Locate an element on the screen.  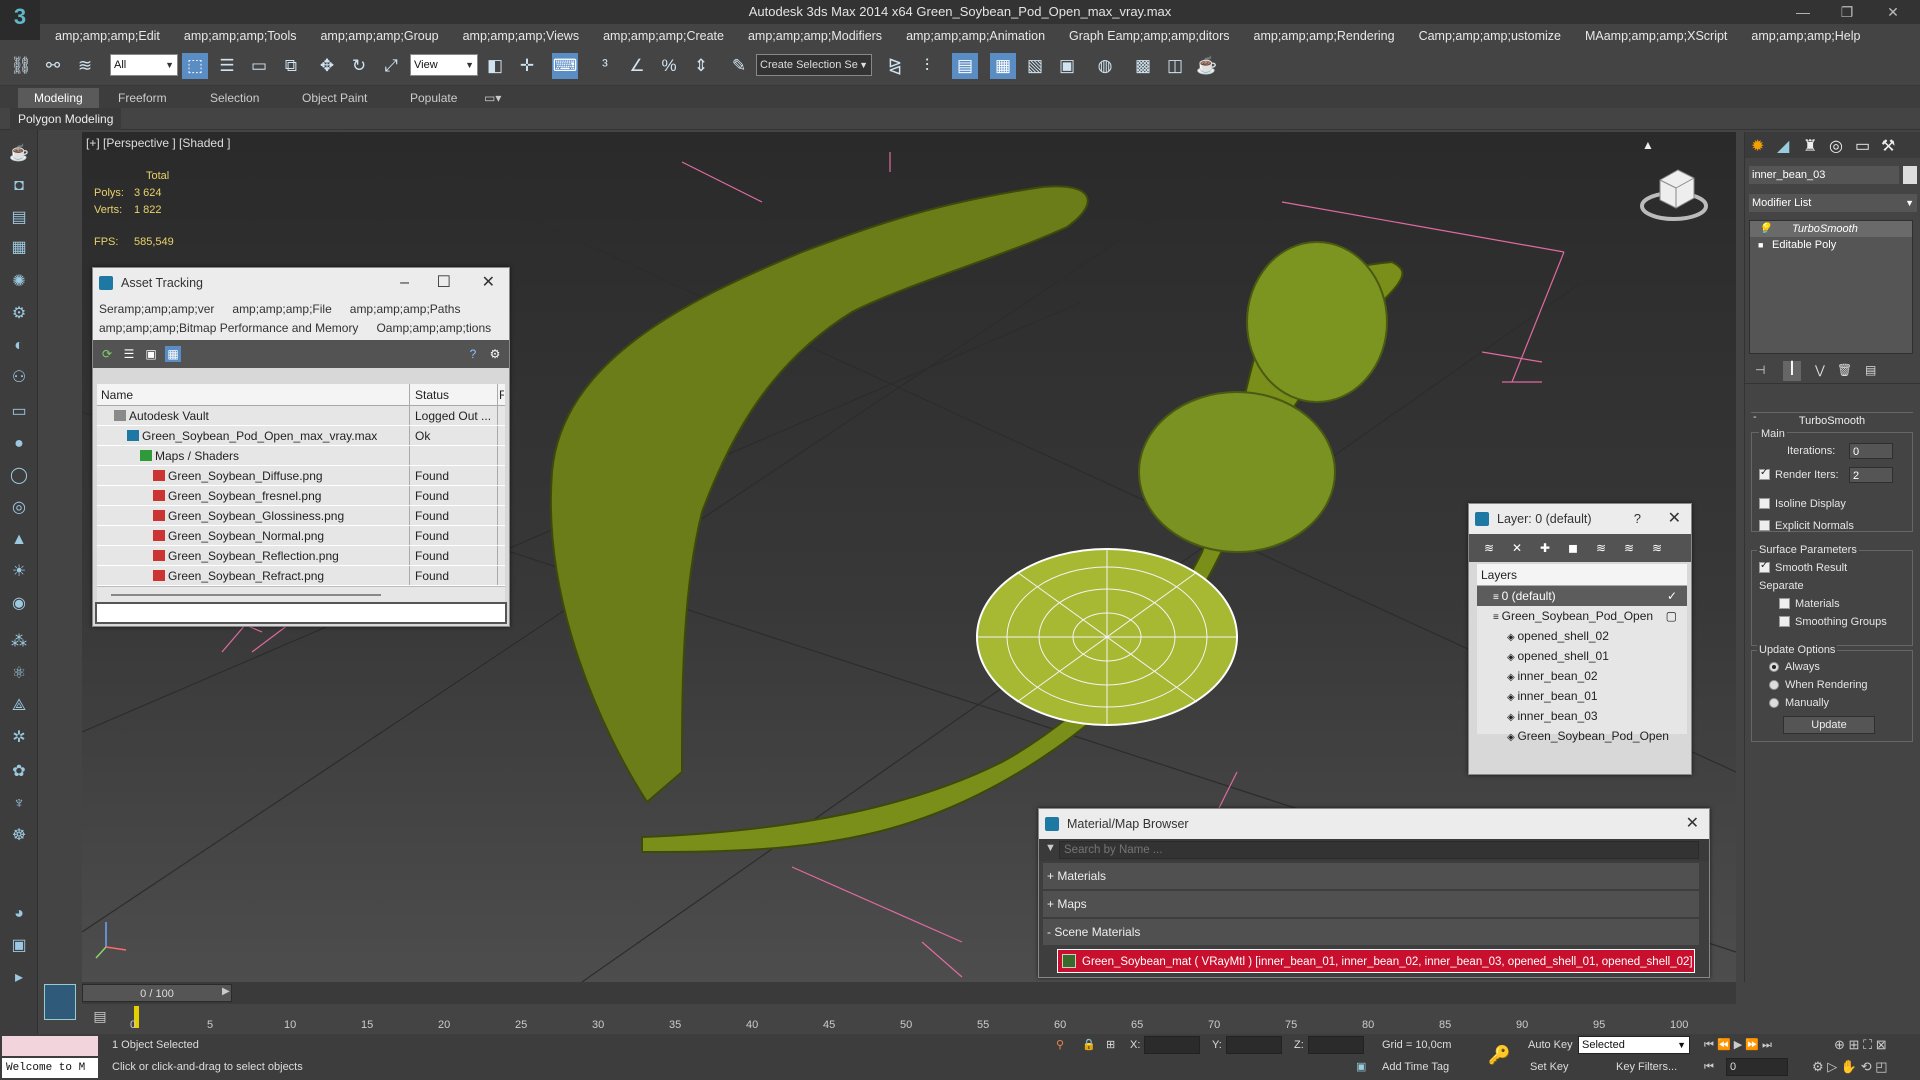
select-highlighted-icon: ◼ is located at coordinates (1573, 548).